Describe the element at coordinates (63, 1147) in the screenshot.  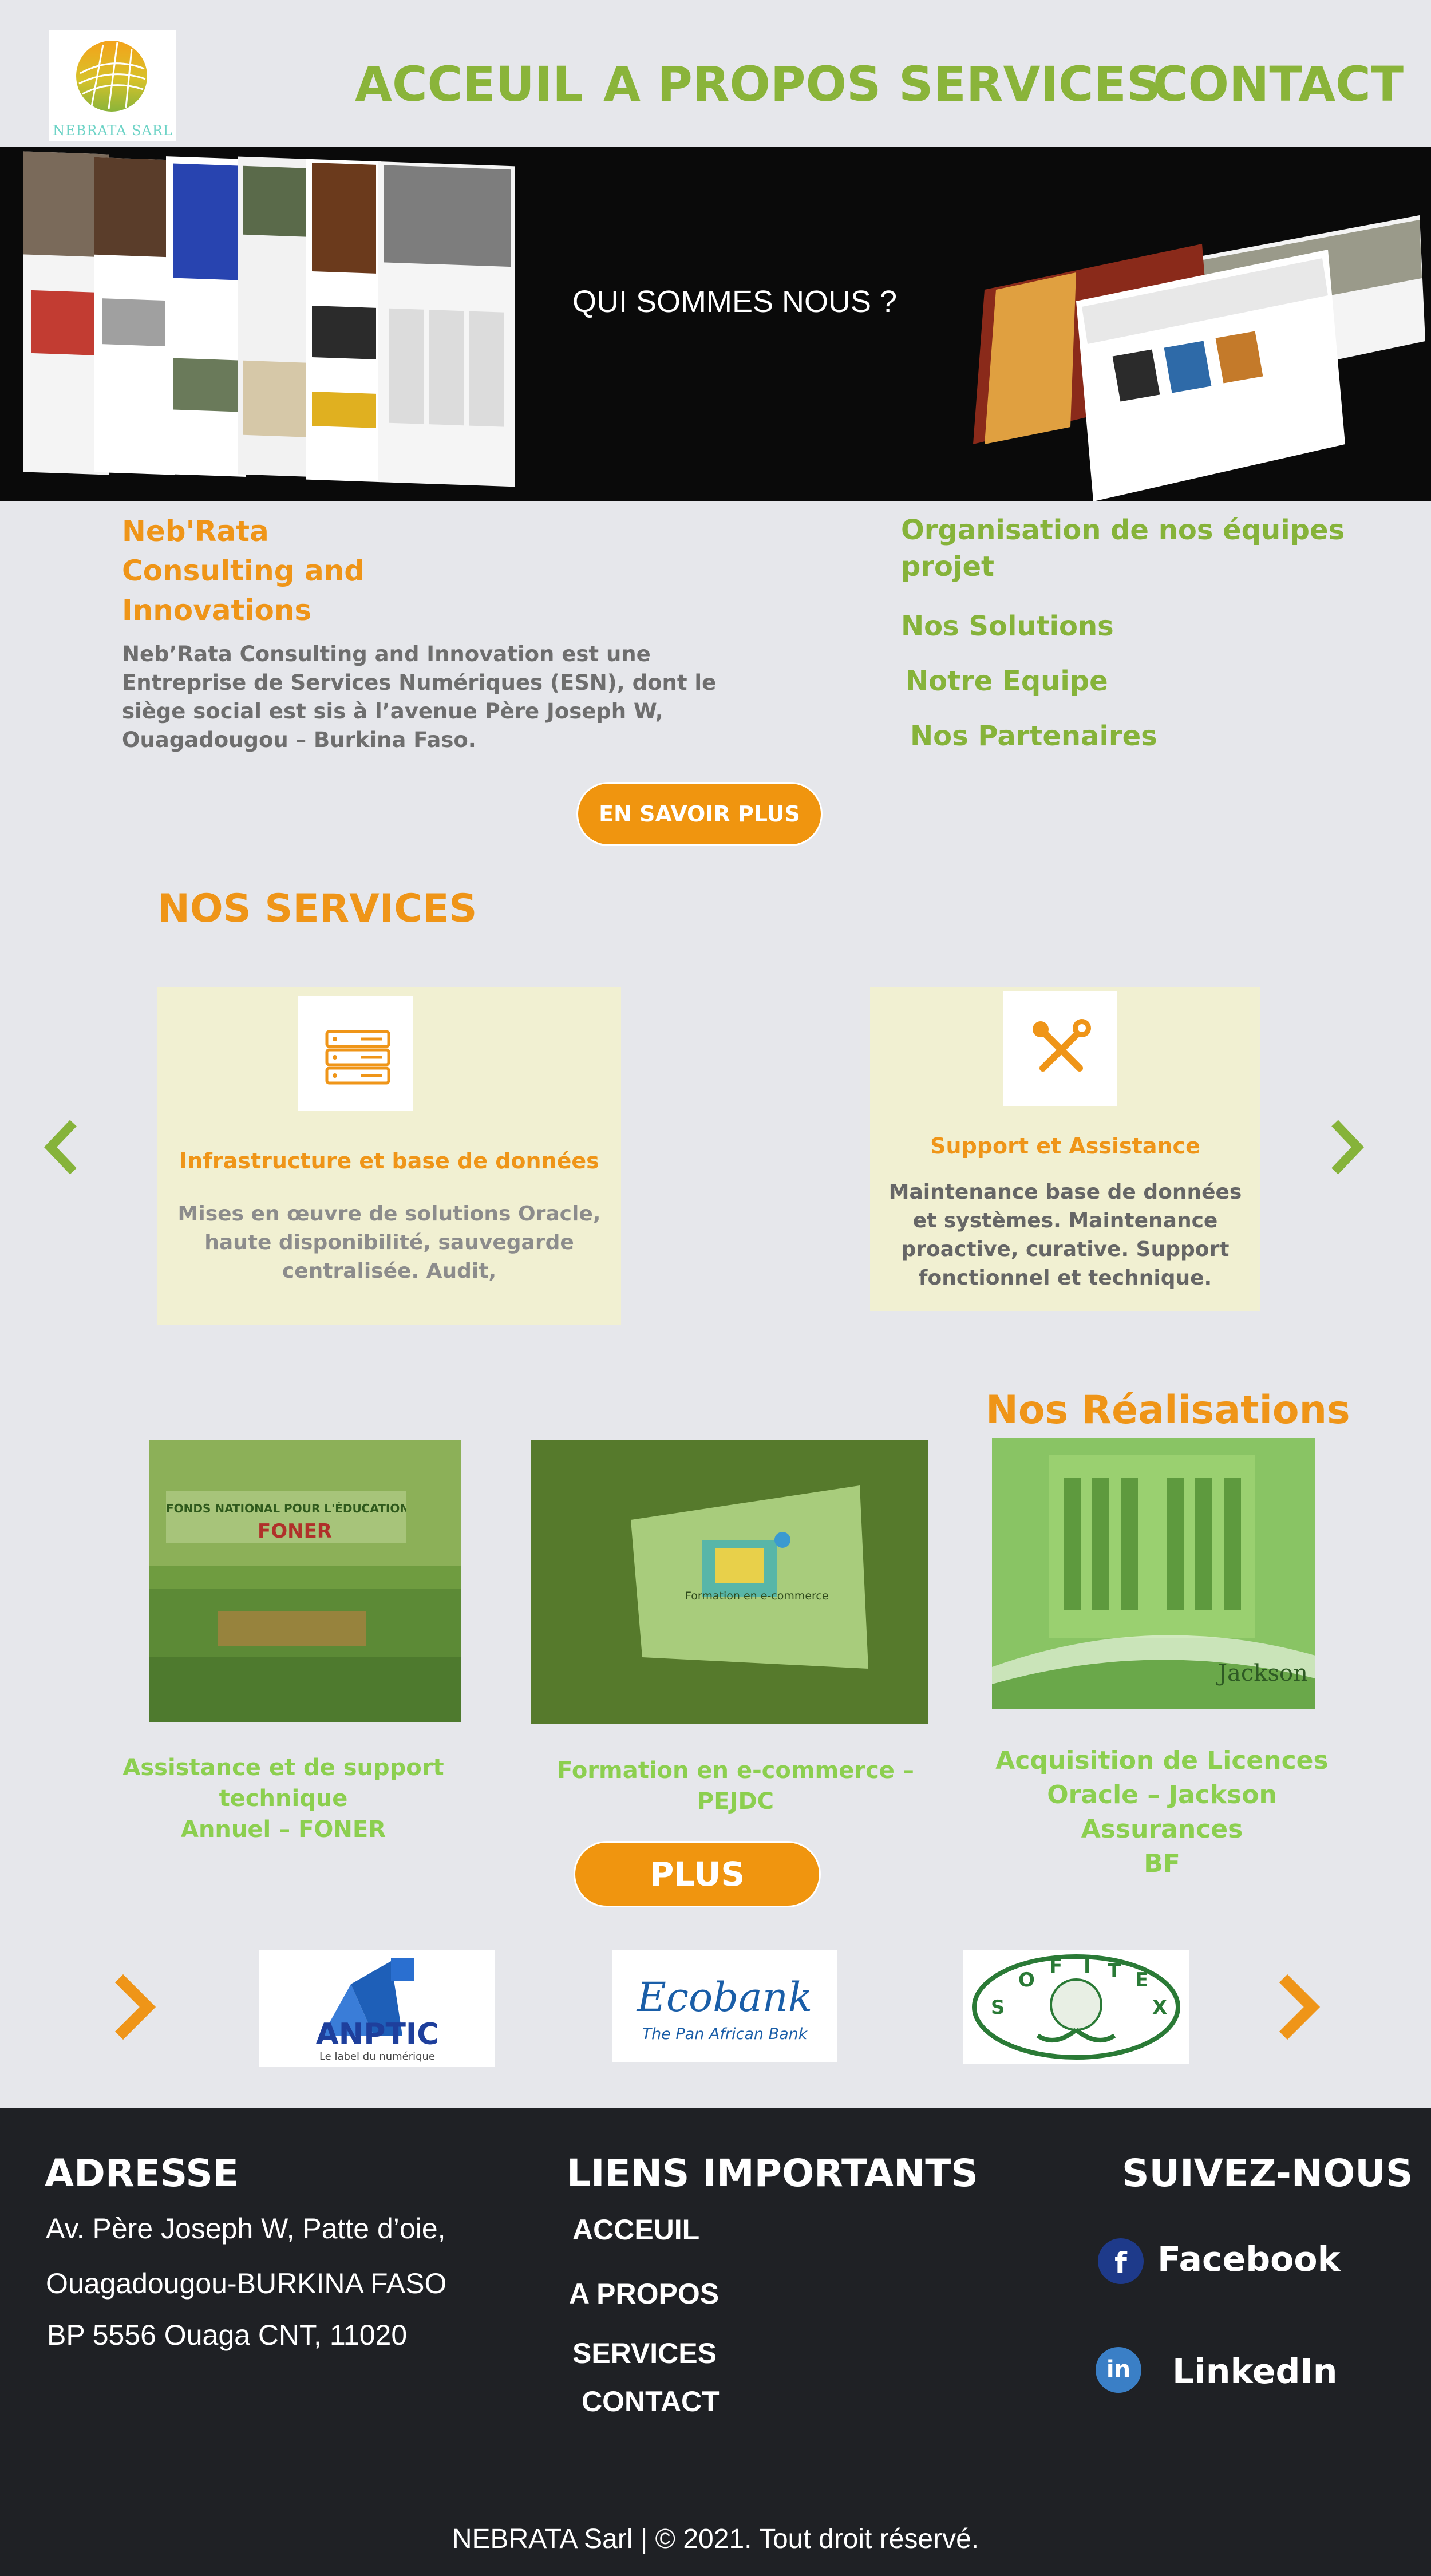
I see `chevron-left-icon` at that location.